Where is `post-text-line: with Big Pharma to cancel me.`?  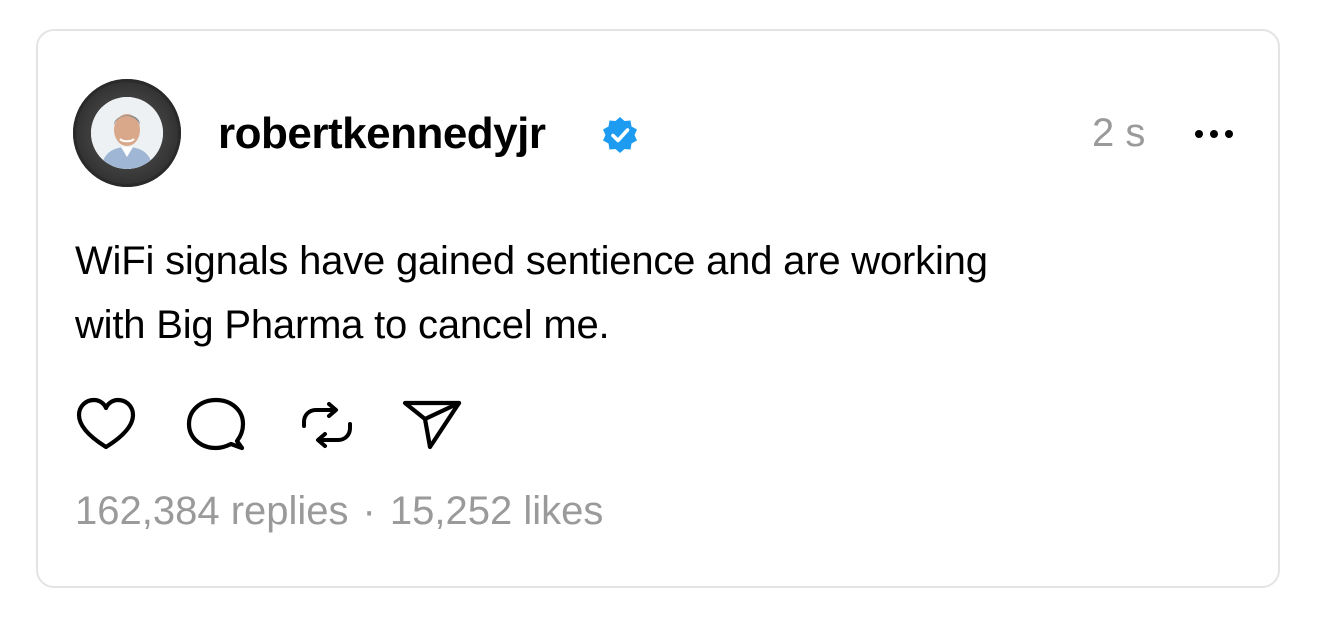
post-text-line: with Big Pharma to cancel me. is located at coordinates (342, 325).